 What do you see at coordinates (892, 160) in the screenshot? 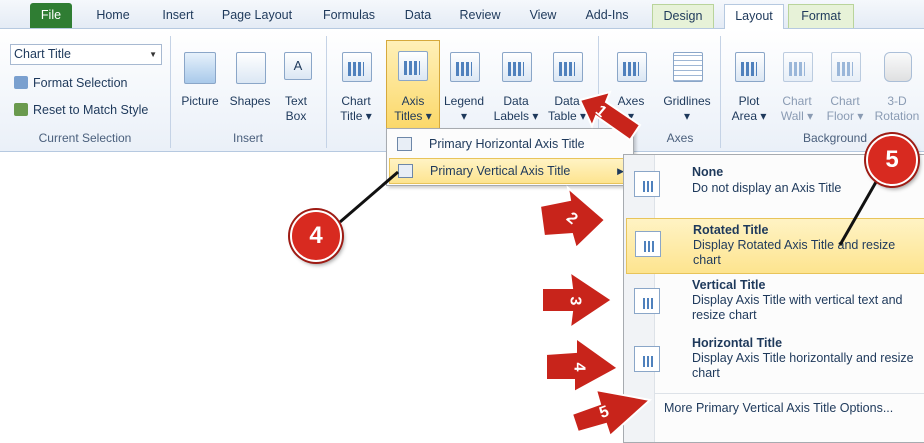
I see `callout-badge-step-5: 5` at bounding box center [892, 160].